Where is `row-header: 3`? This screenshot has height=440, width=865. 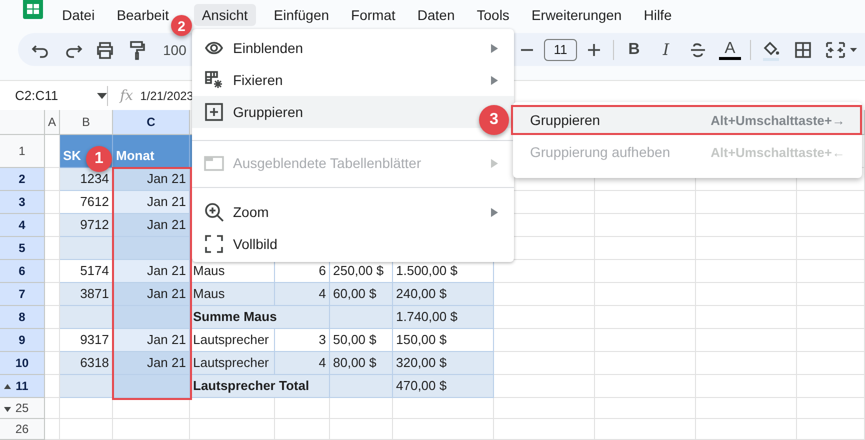 row-header: 3 is located at coordinates (22, 202).